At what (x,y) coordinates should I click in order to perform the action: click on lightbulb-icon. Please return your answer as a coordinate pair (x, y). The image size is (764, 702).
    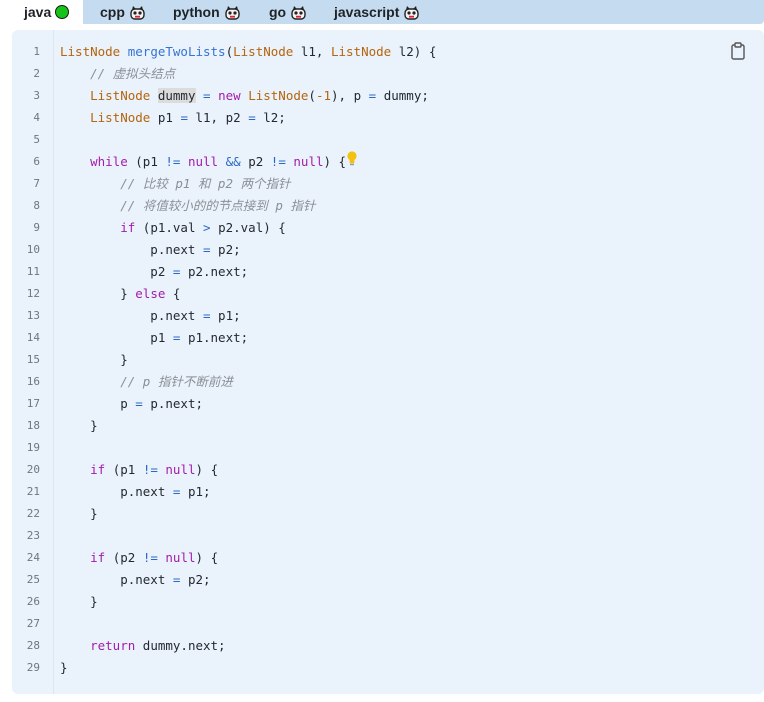
    Looking at the image, I should click on (352, 159).